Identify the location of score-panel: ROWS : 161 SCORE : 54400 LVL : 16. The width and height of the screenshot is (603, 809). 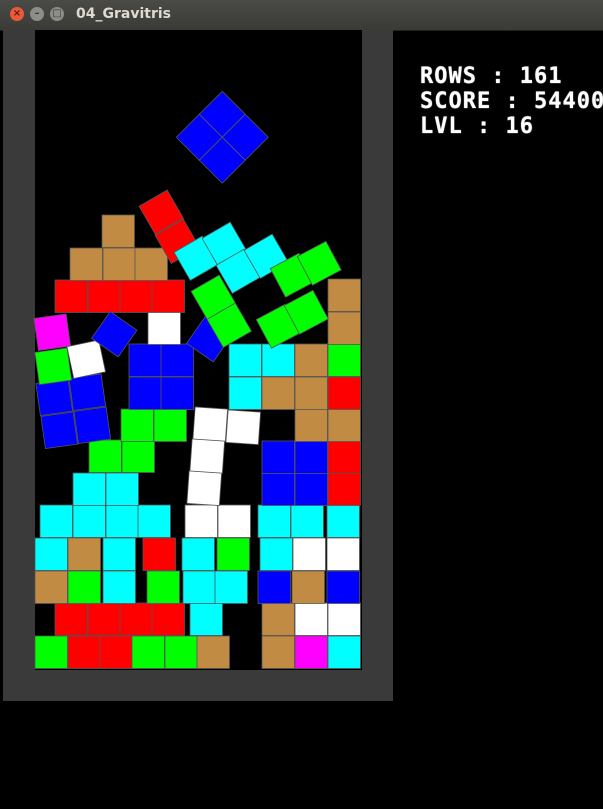
(511, 101).